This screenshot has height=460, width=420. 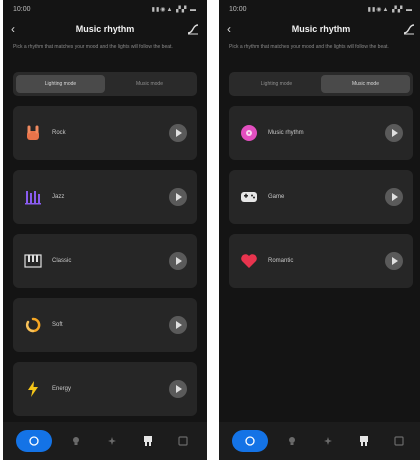 What do you see at coordinates (321, 261) in the screenshot?
I see `list-item-romantic: Romantic` at bounding box center [321, 261].